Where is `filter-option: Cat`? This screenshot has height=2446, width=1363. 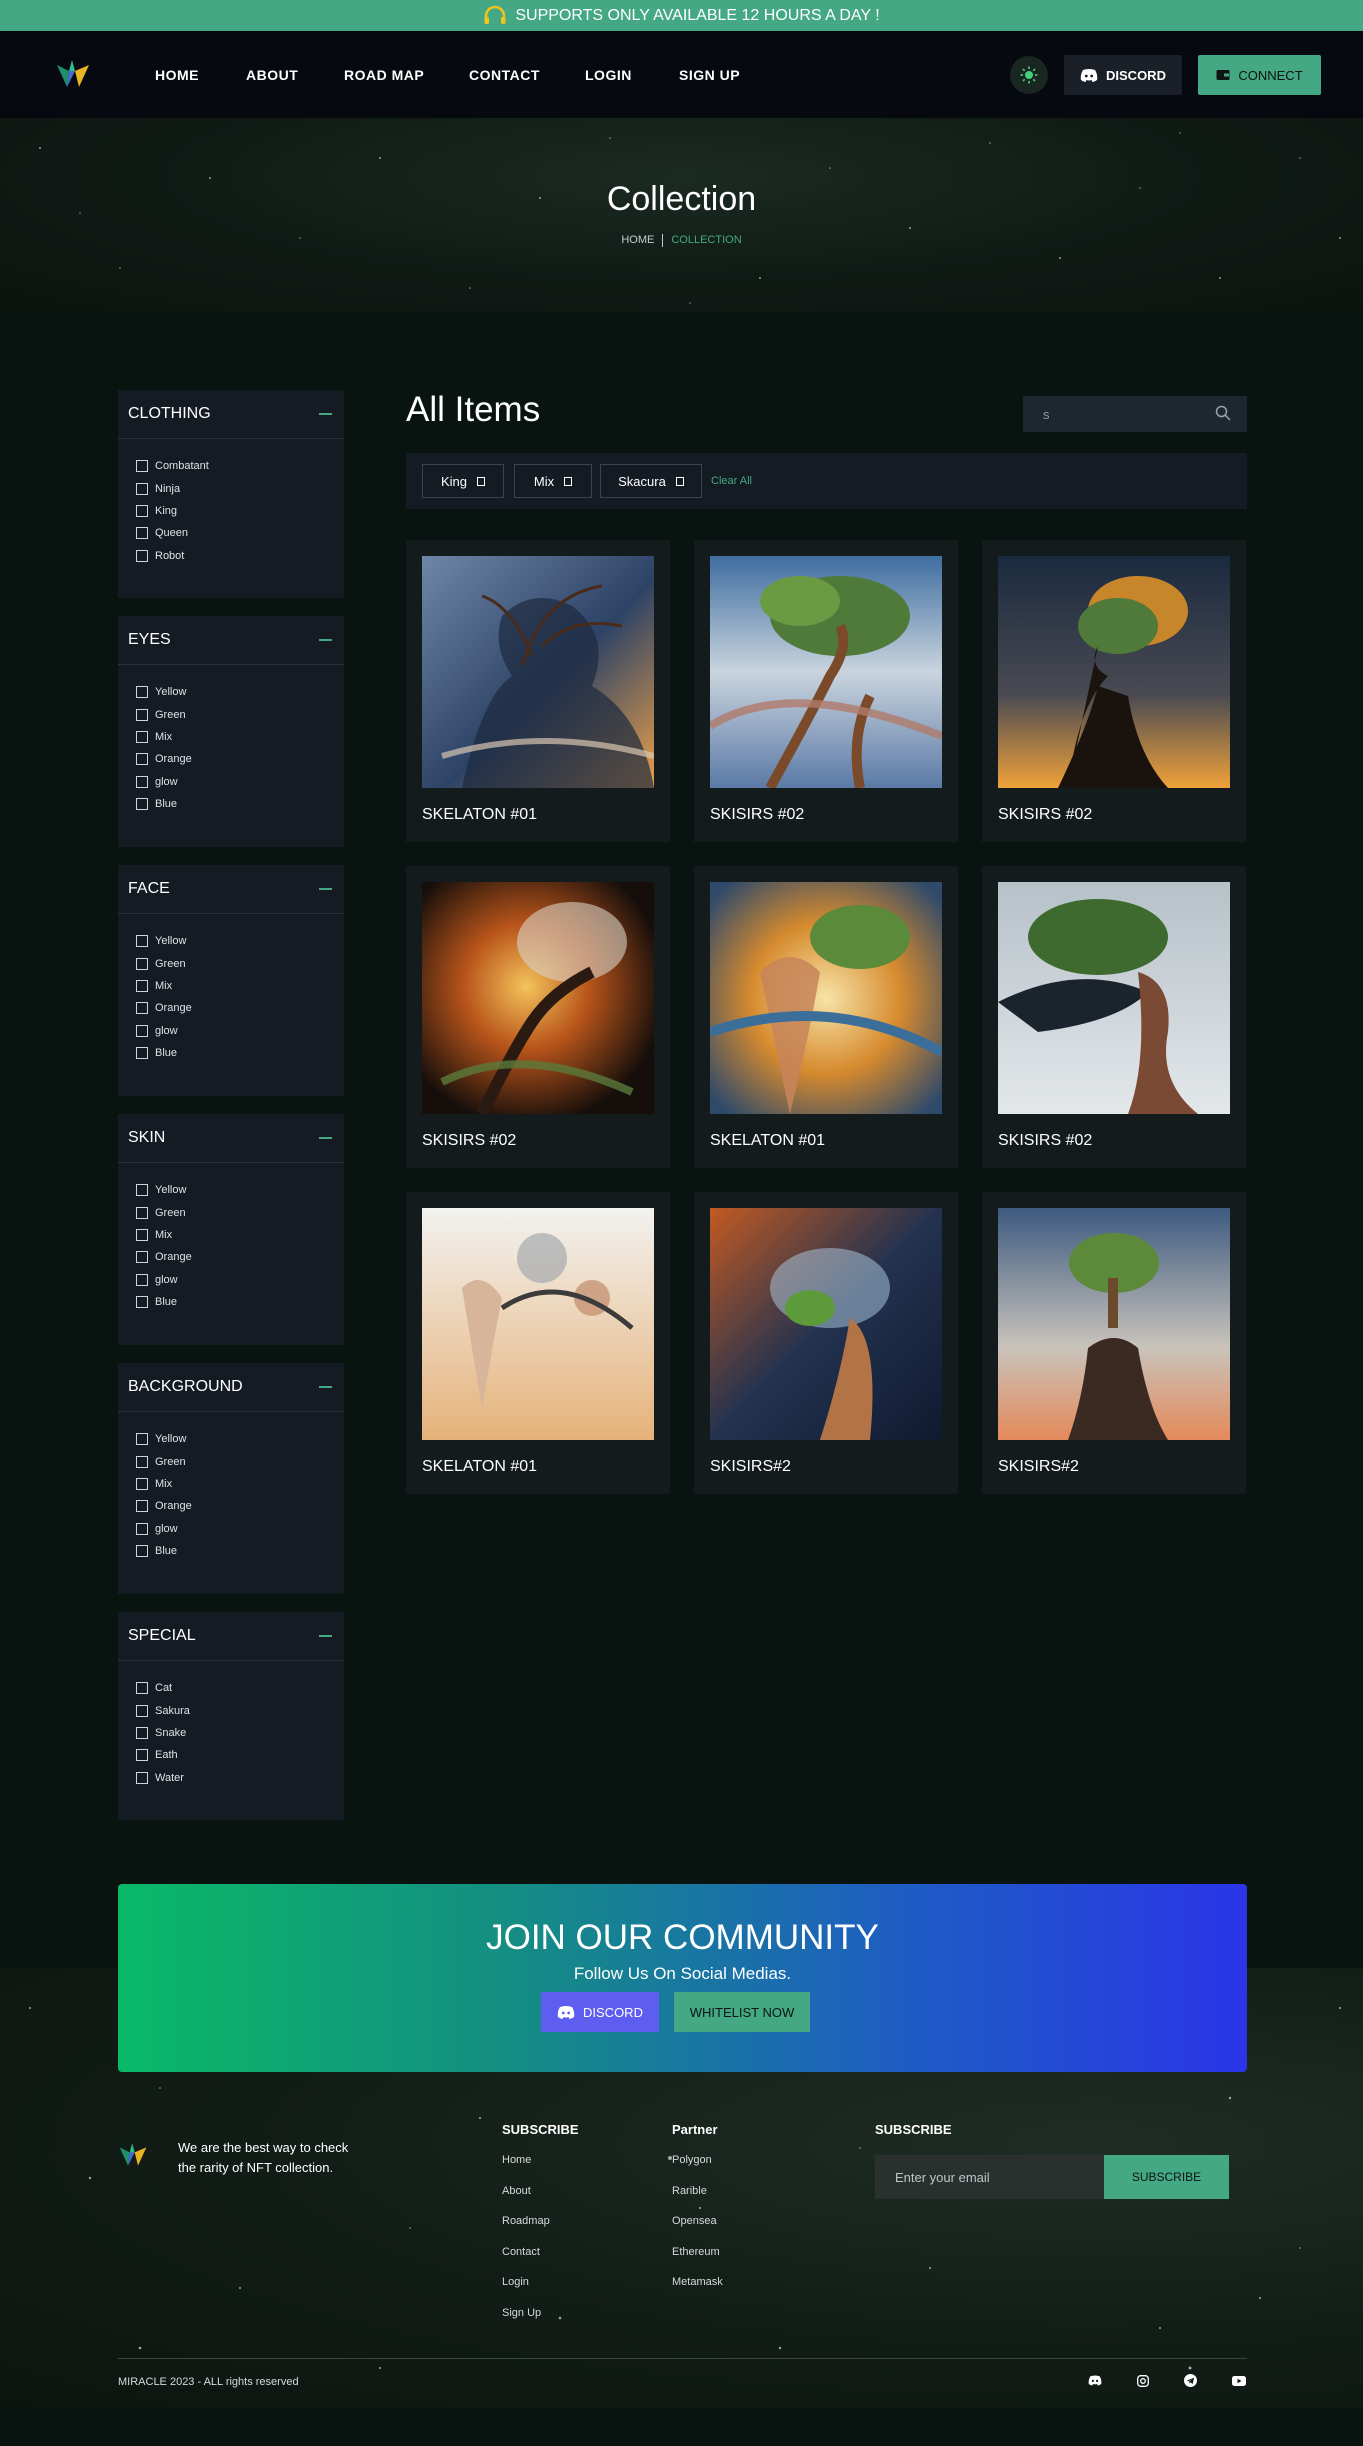 filter-option: Cat is located at coordinates (240, 1688).